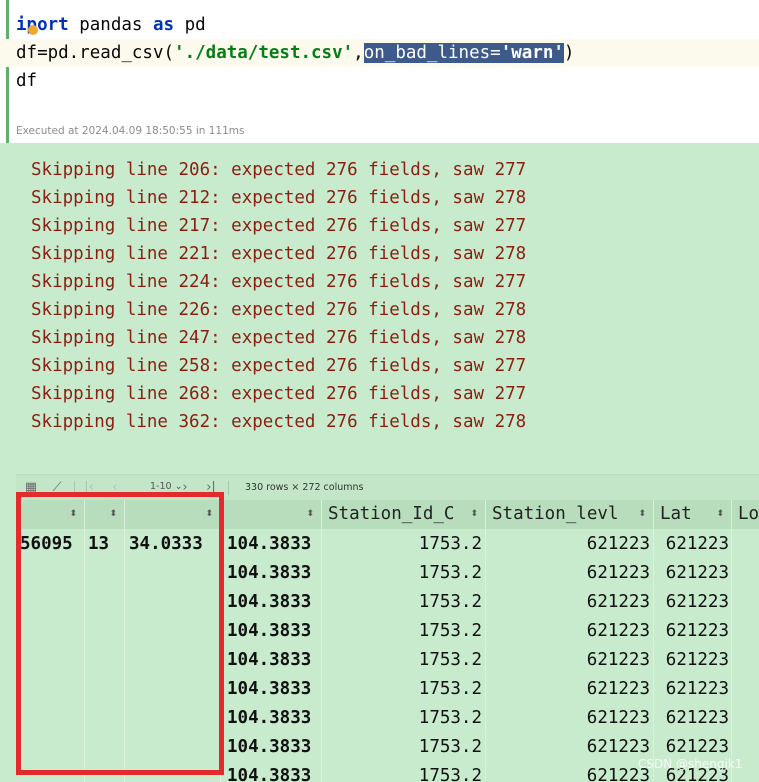  I want to click on execution-status: Executed at 2024.04.09 18:50:55 in 111ms, so click(130, 131).